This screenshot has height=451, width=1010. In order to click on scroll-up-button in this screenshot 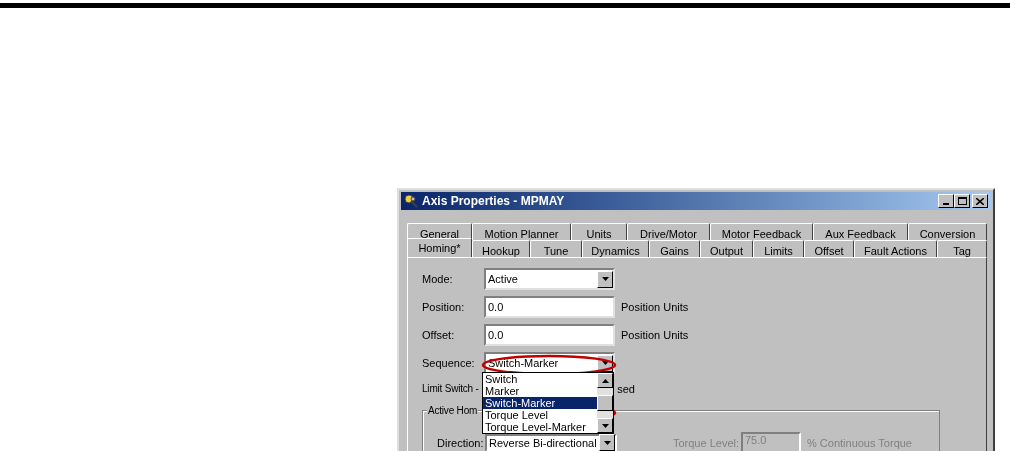, I will do `click(605, 380)`.